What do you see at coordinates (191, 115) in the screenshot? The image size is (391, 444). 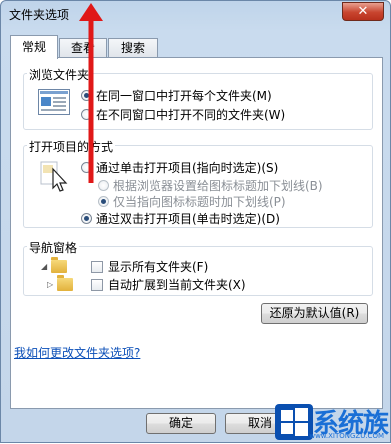 I see `radio-different-window-label: 在不同窗口中打开不同的文件夹(W)` at bounding box center [191, 115].